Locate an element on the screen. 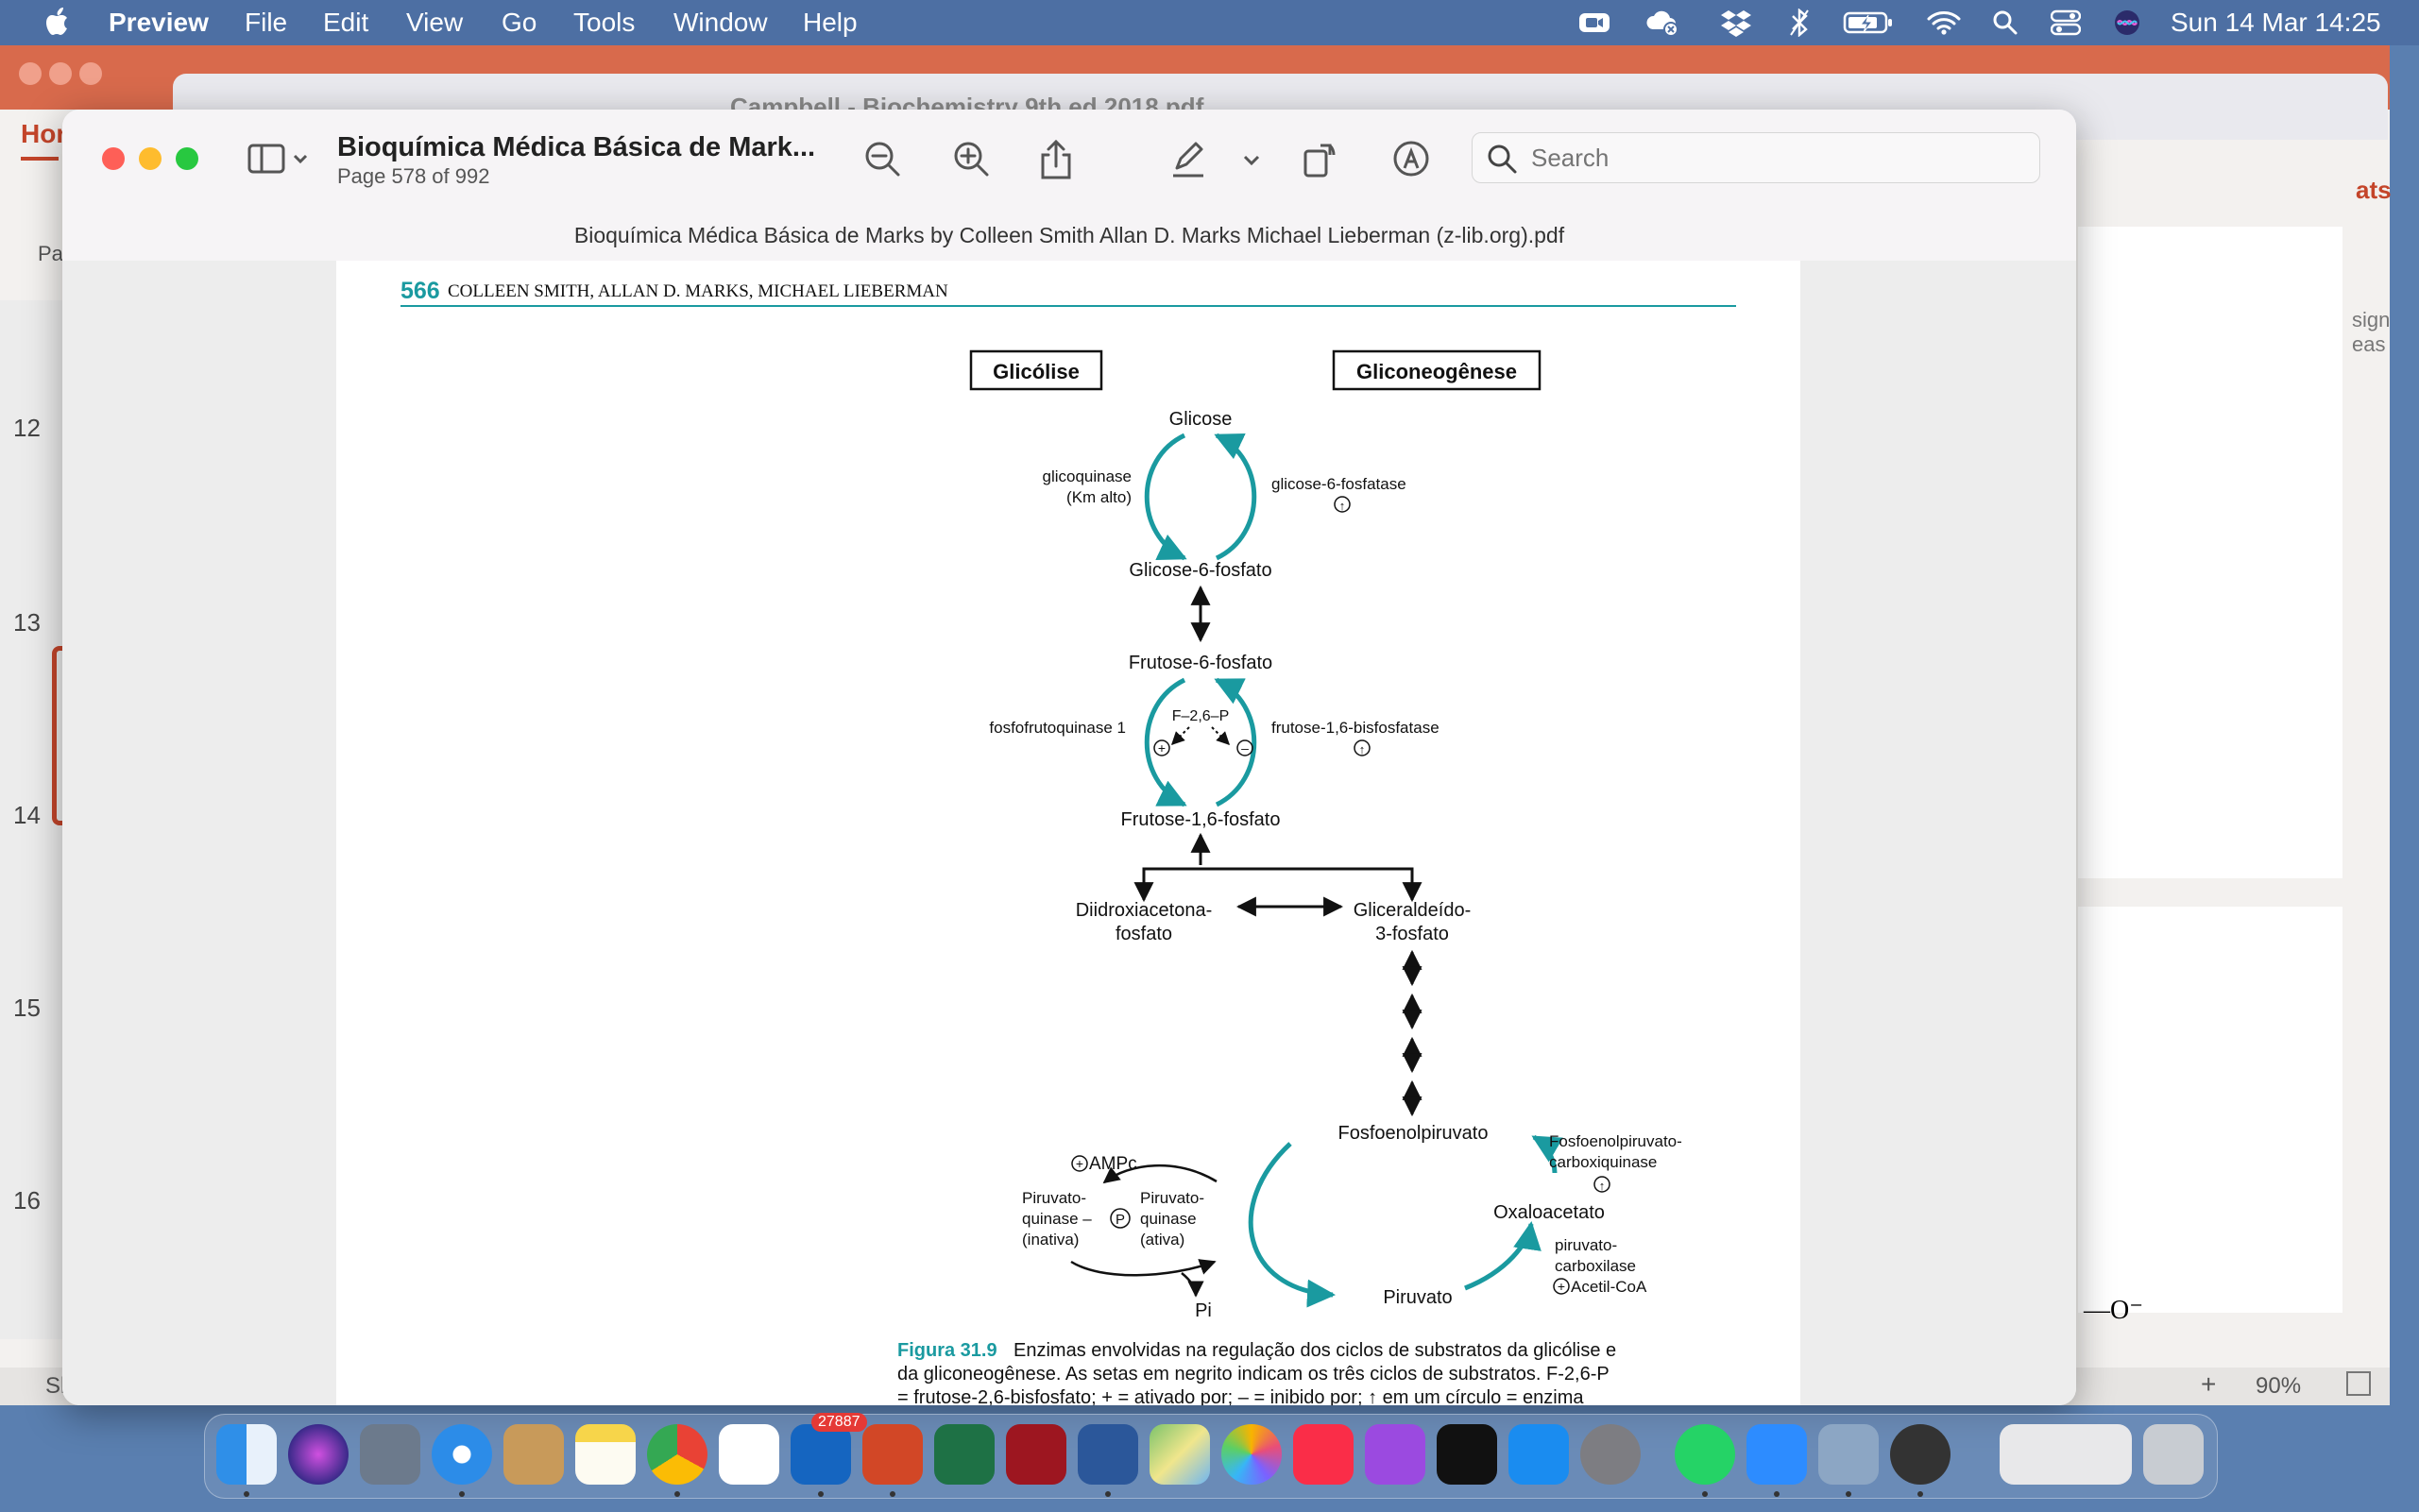 This screenshot has width=2419, height=1512. icloud-status-icon is located at coordinates (1662, 23).